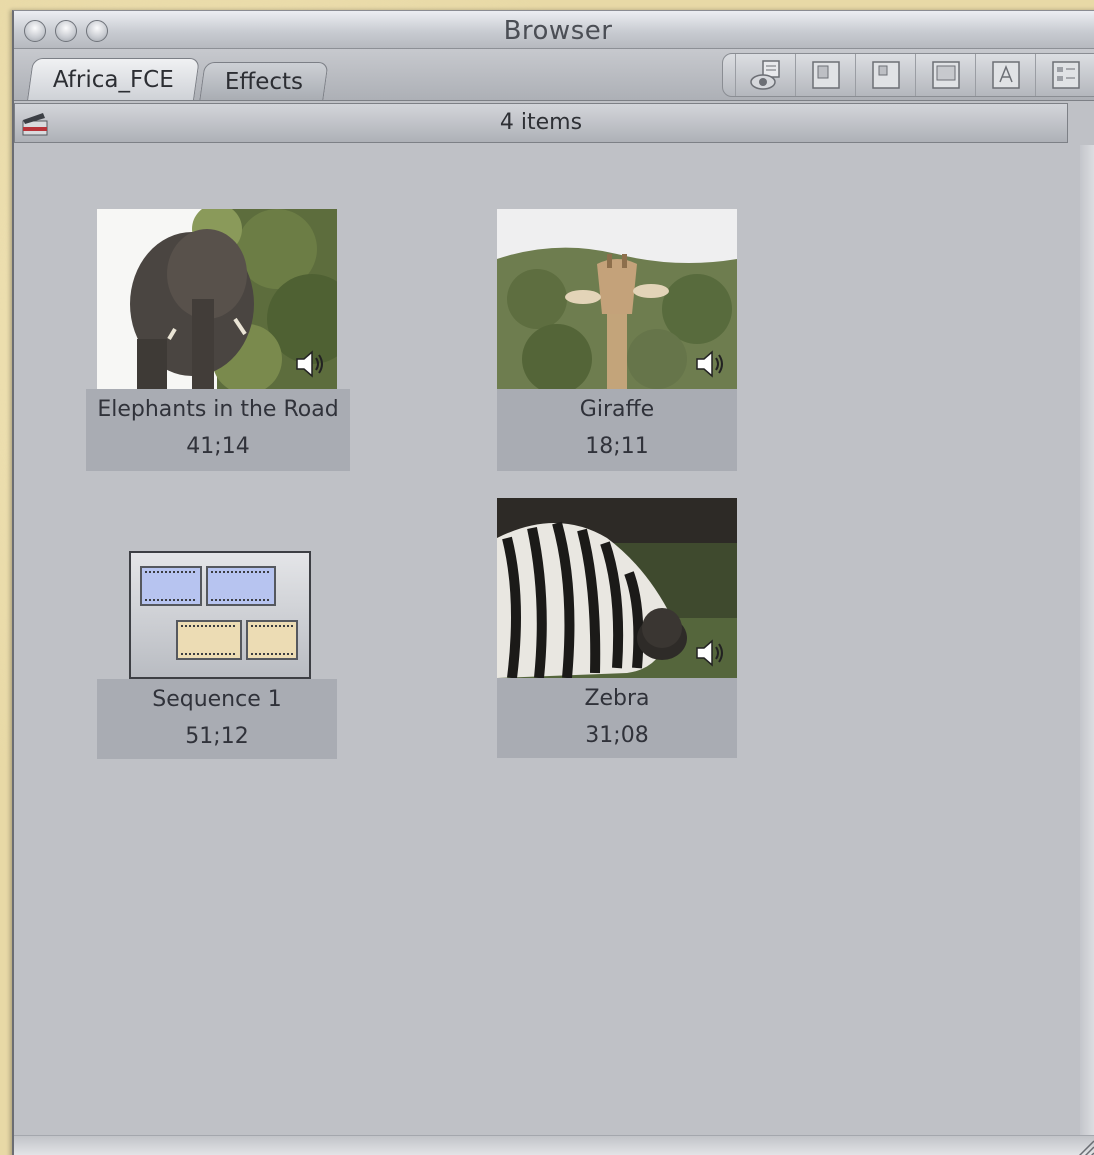 This screenshot has width=1094, height=1155. Describe the element at coordinates (1087, 640) in the screenshot. I see `right-edge` at that location.